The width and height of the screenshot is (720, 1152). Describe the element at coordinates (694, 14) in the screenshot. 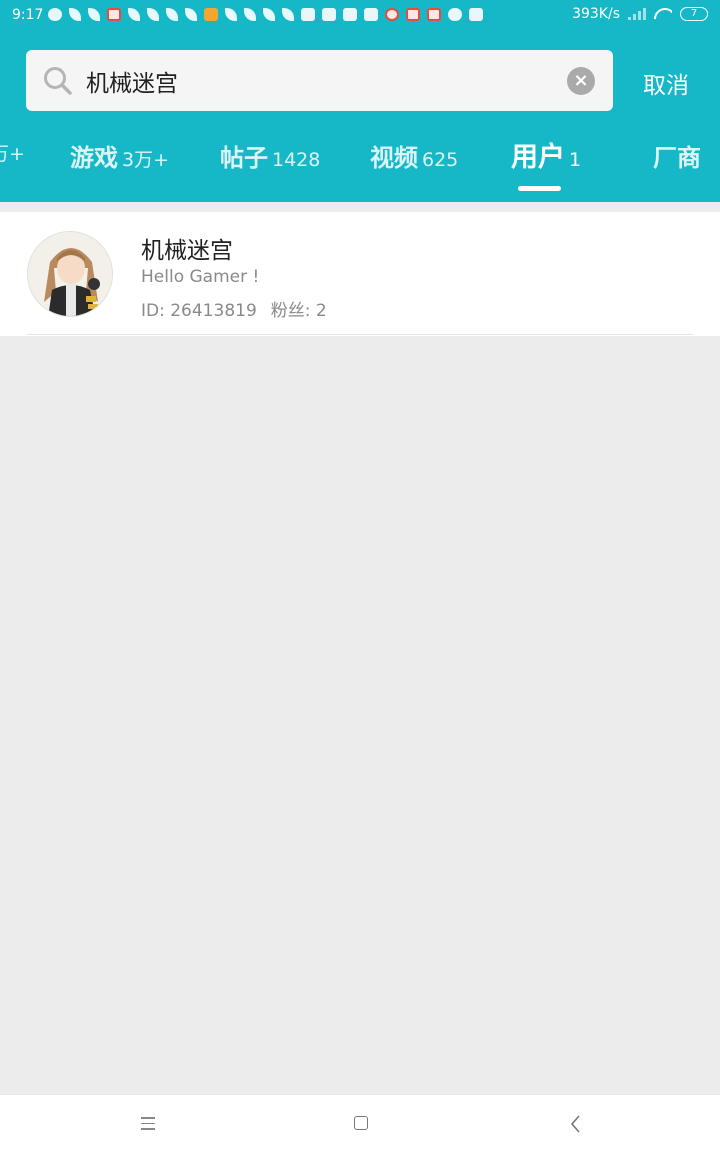

I see `battery-icon: 7` at that location.